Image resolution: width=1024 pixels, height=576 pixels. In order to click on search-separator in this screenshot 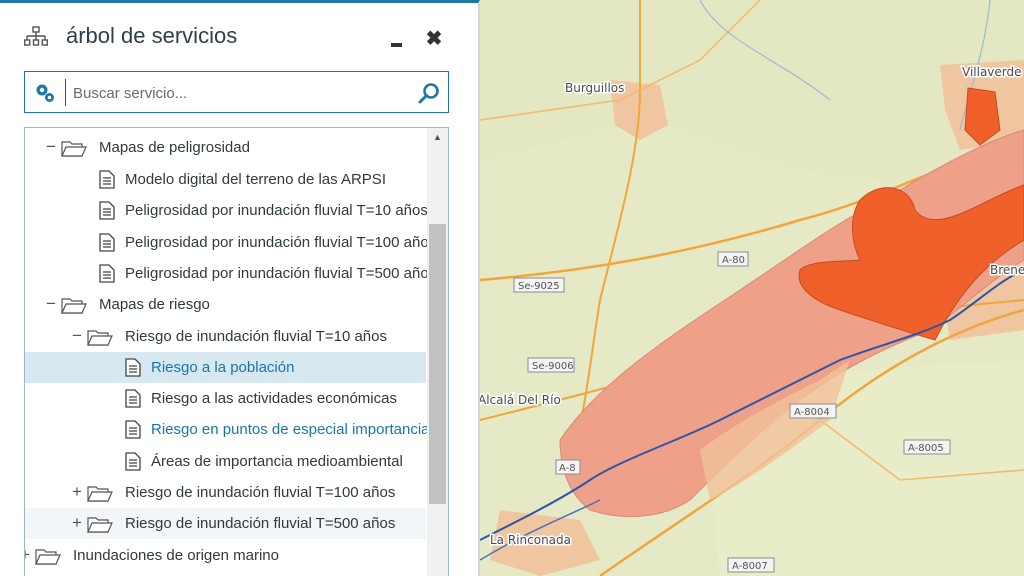, I will do `click(65, 92)`.